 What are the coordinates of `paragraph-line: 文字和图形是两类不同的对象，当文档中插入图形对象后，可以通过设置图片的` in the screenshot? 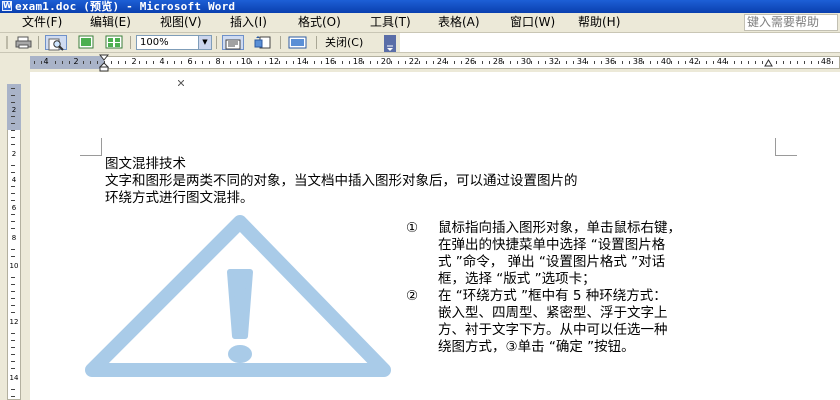 It's located at (341, 181).